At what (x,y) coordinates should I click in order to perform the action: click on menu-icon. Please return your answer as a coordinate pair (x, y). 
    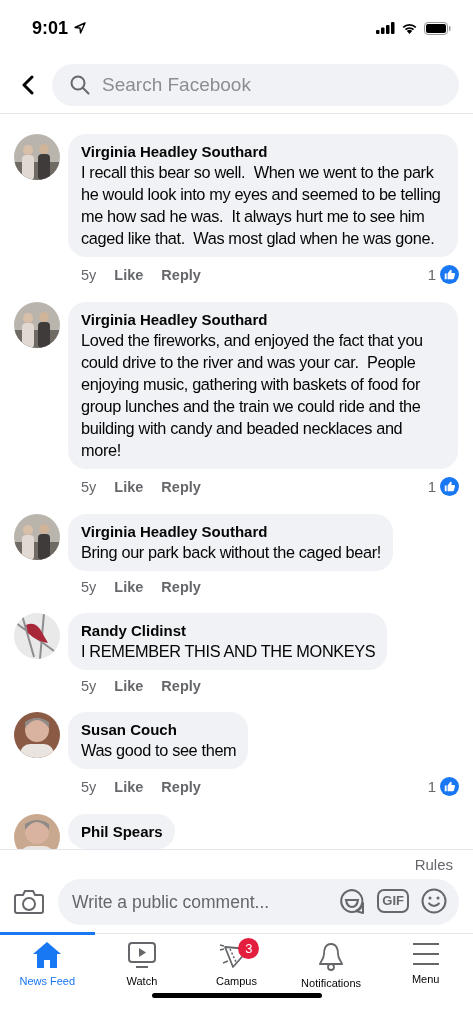
    Looking at the image, I should click on (425, 954).